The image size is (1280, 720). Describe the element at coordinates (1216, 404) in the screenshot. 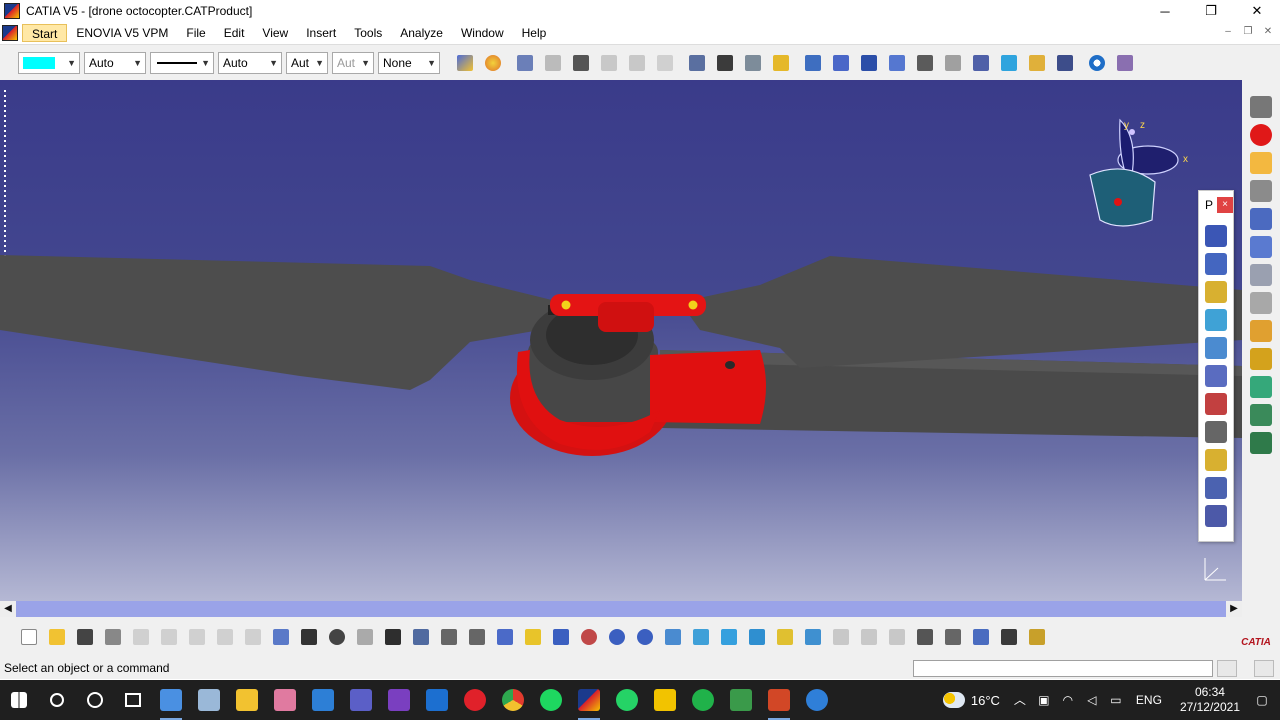

I see `generate-numbering-icon` at that location.